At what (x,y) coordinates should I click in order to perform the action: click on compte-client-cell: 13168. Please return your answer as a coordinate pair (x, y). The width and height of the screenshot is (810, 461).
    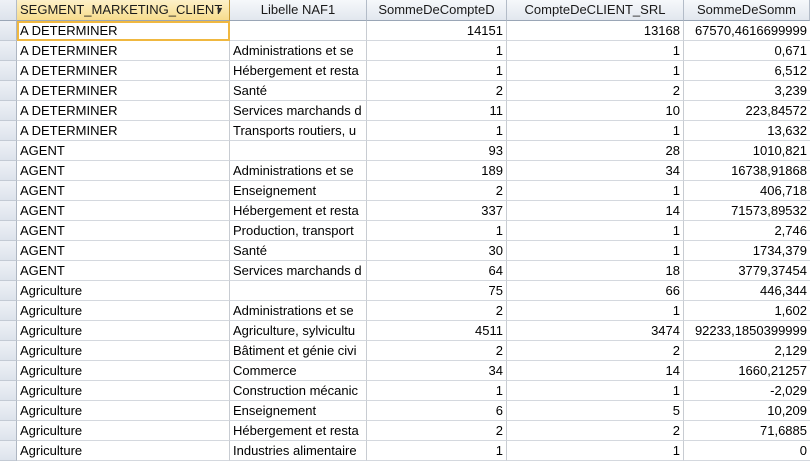
    Looking at the image, I should click on (595, 31).